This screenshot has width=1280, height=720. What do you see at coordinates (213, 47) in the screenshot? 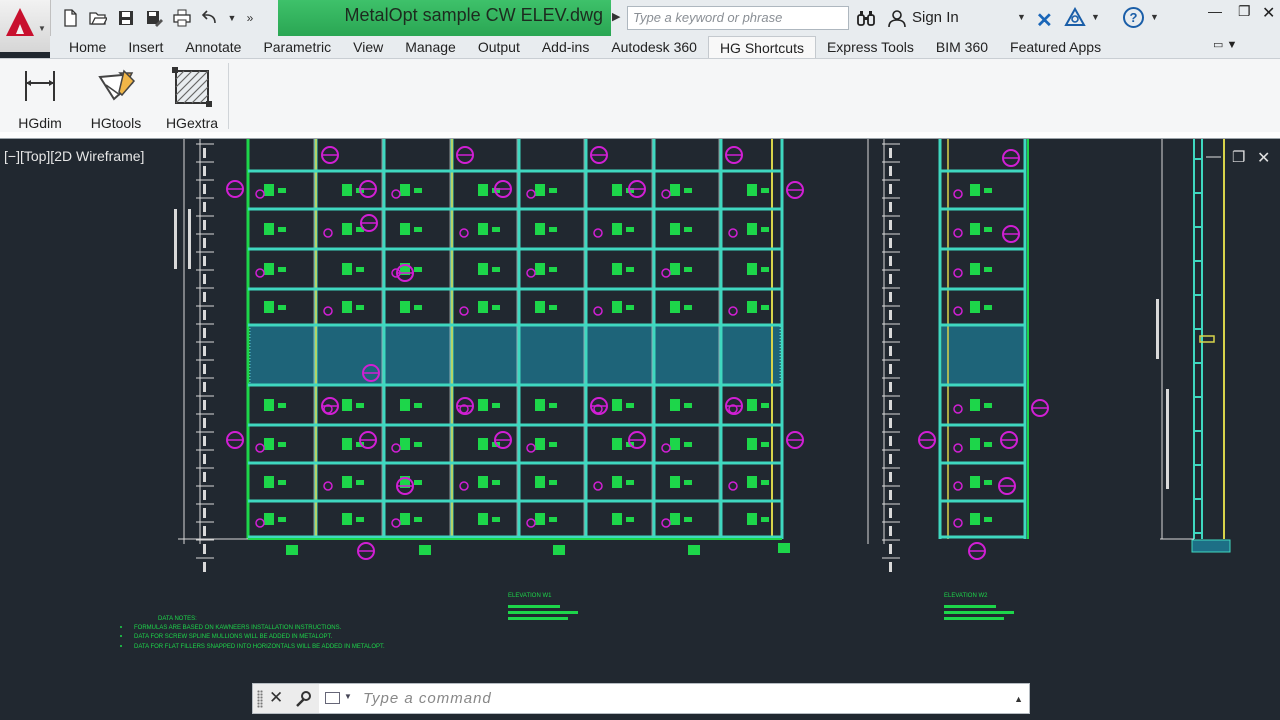
I see `tab-annotate: Annotate` at bounding box center [213, 47].